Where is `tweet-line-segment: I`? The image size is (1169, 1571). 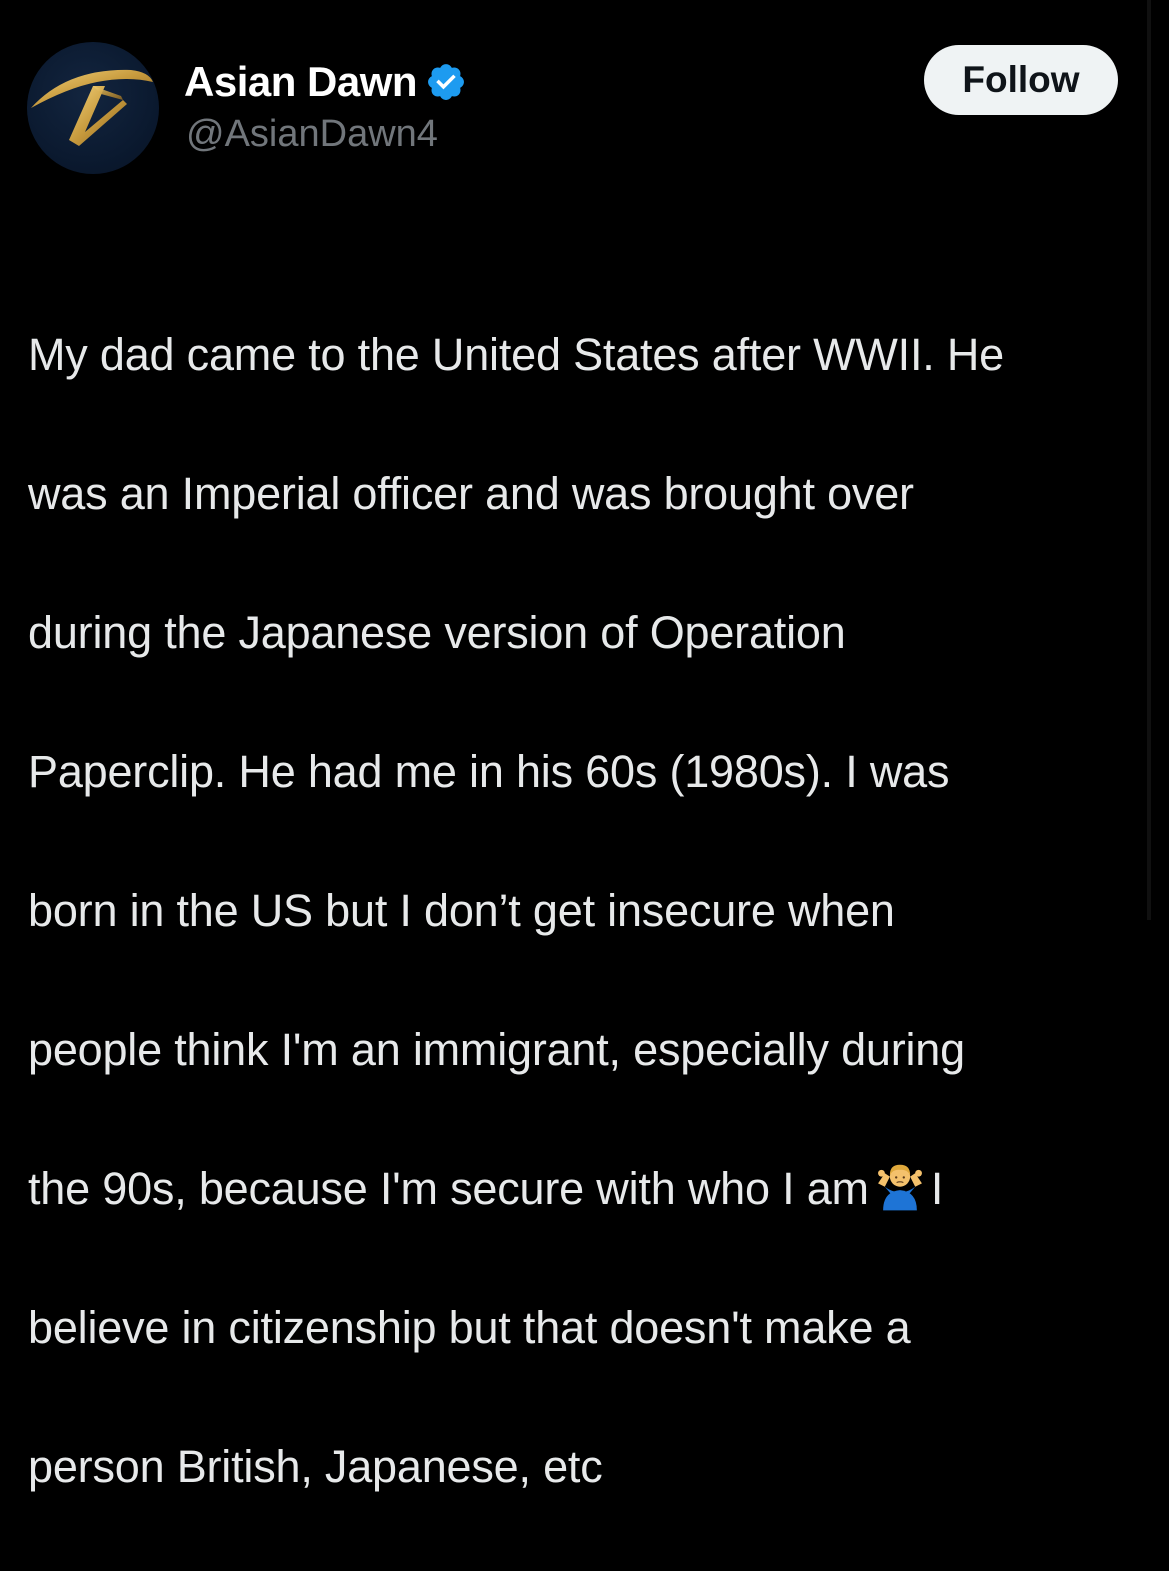 tweet-line-segment: I is located at coordinates (937, 1188).